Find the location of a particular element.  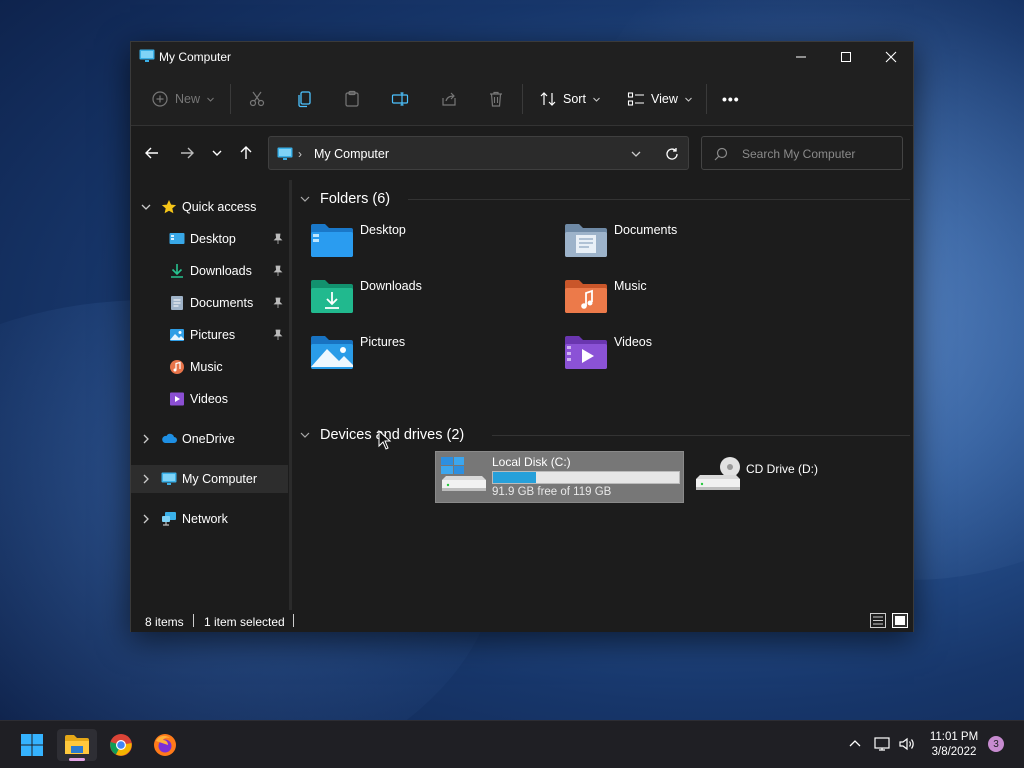

folder-item-videos: Videos is located at coordinates (681, 355).